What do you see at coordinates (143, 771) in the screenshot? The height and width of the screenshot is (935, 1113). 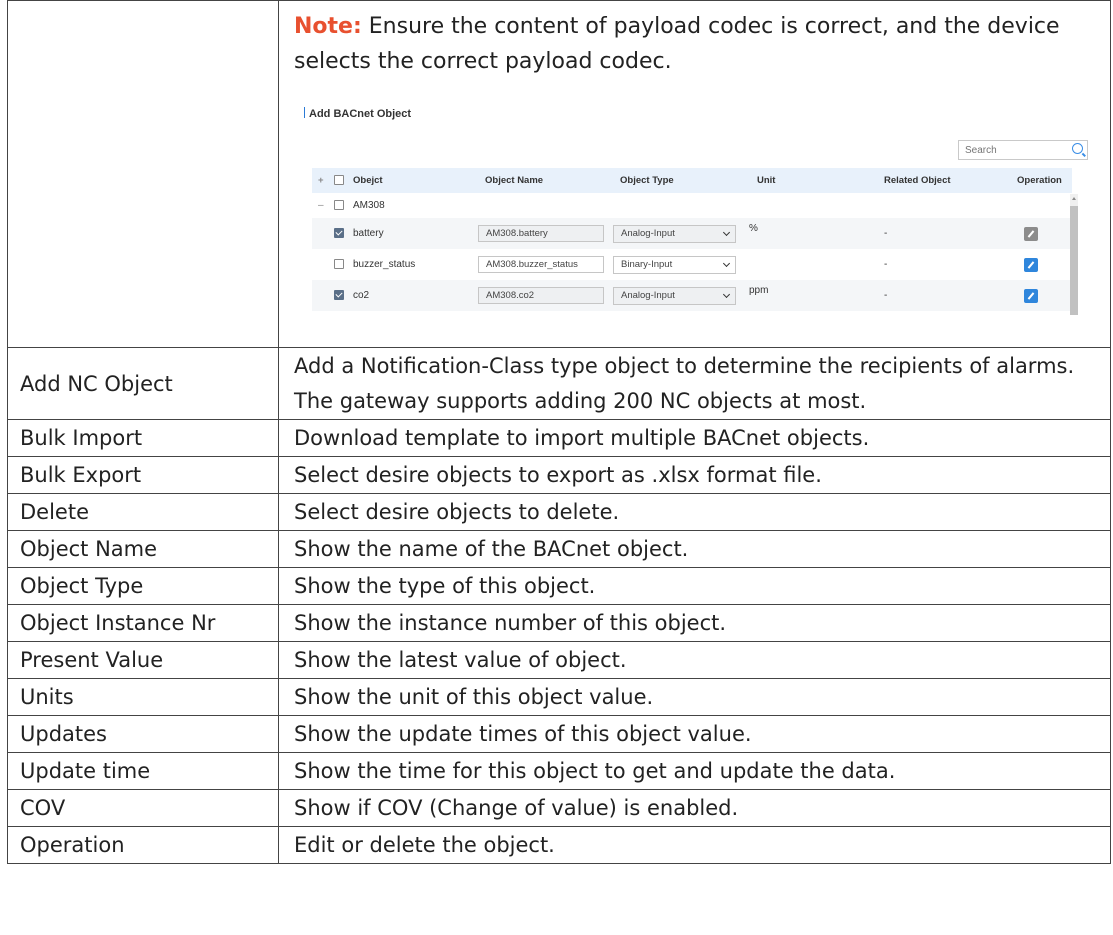 I see `param-cell: Update time` at bounding box center [143, 771].